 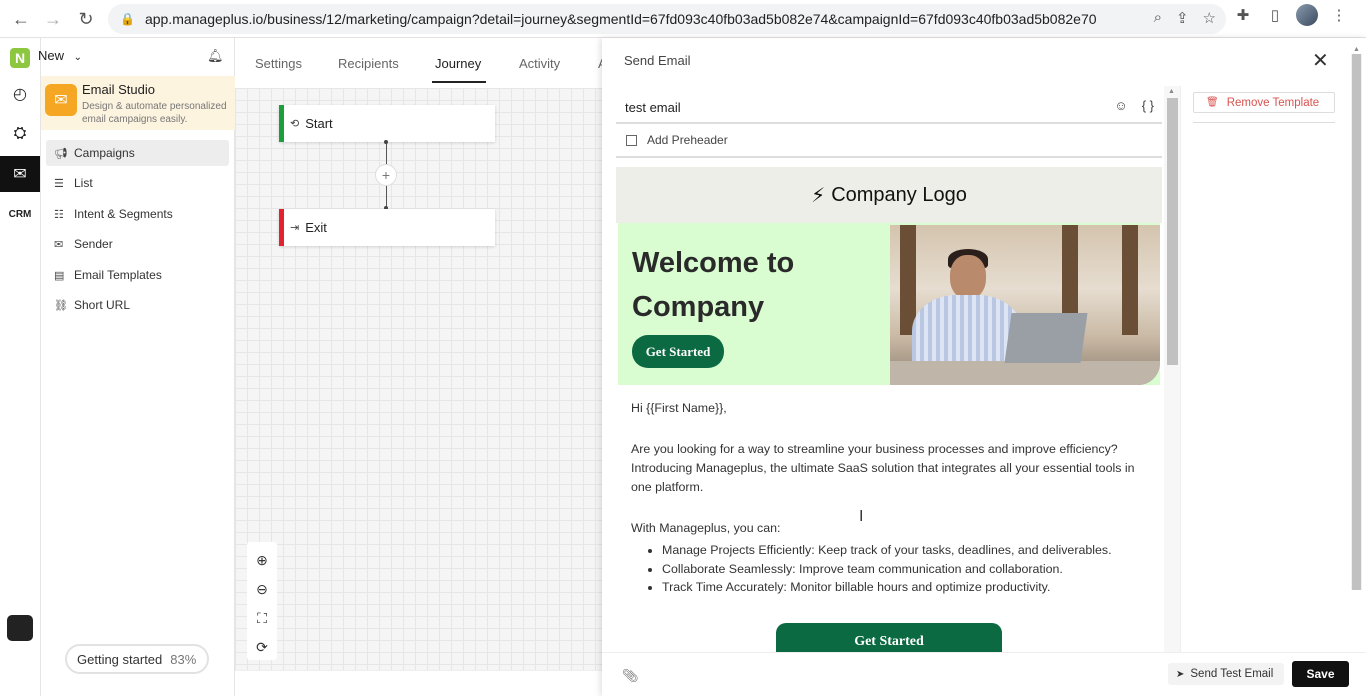 What do you see at coordinates (861, 516) in the screenshot?
I see `text-cursor-icon: I` at bounding box center [861, 516].